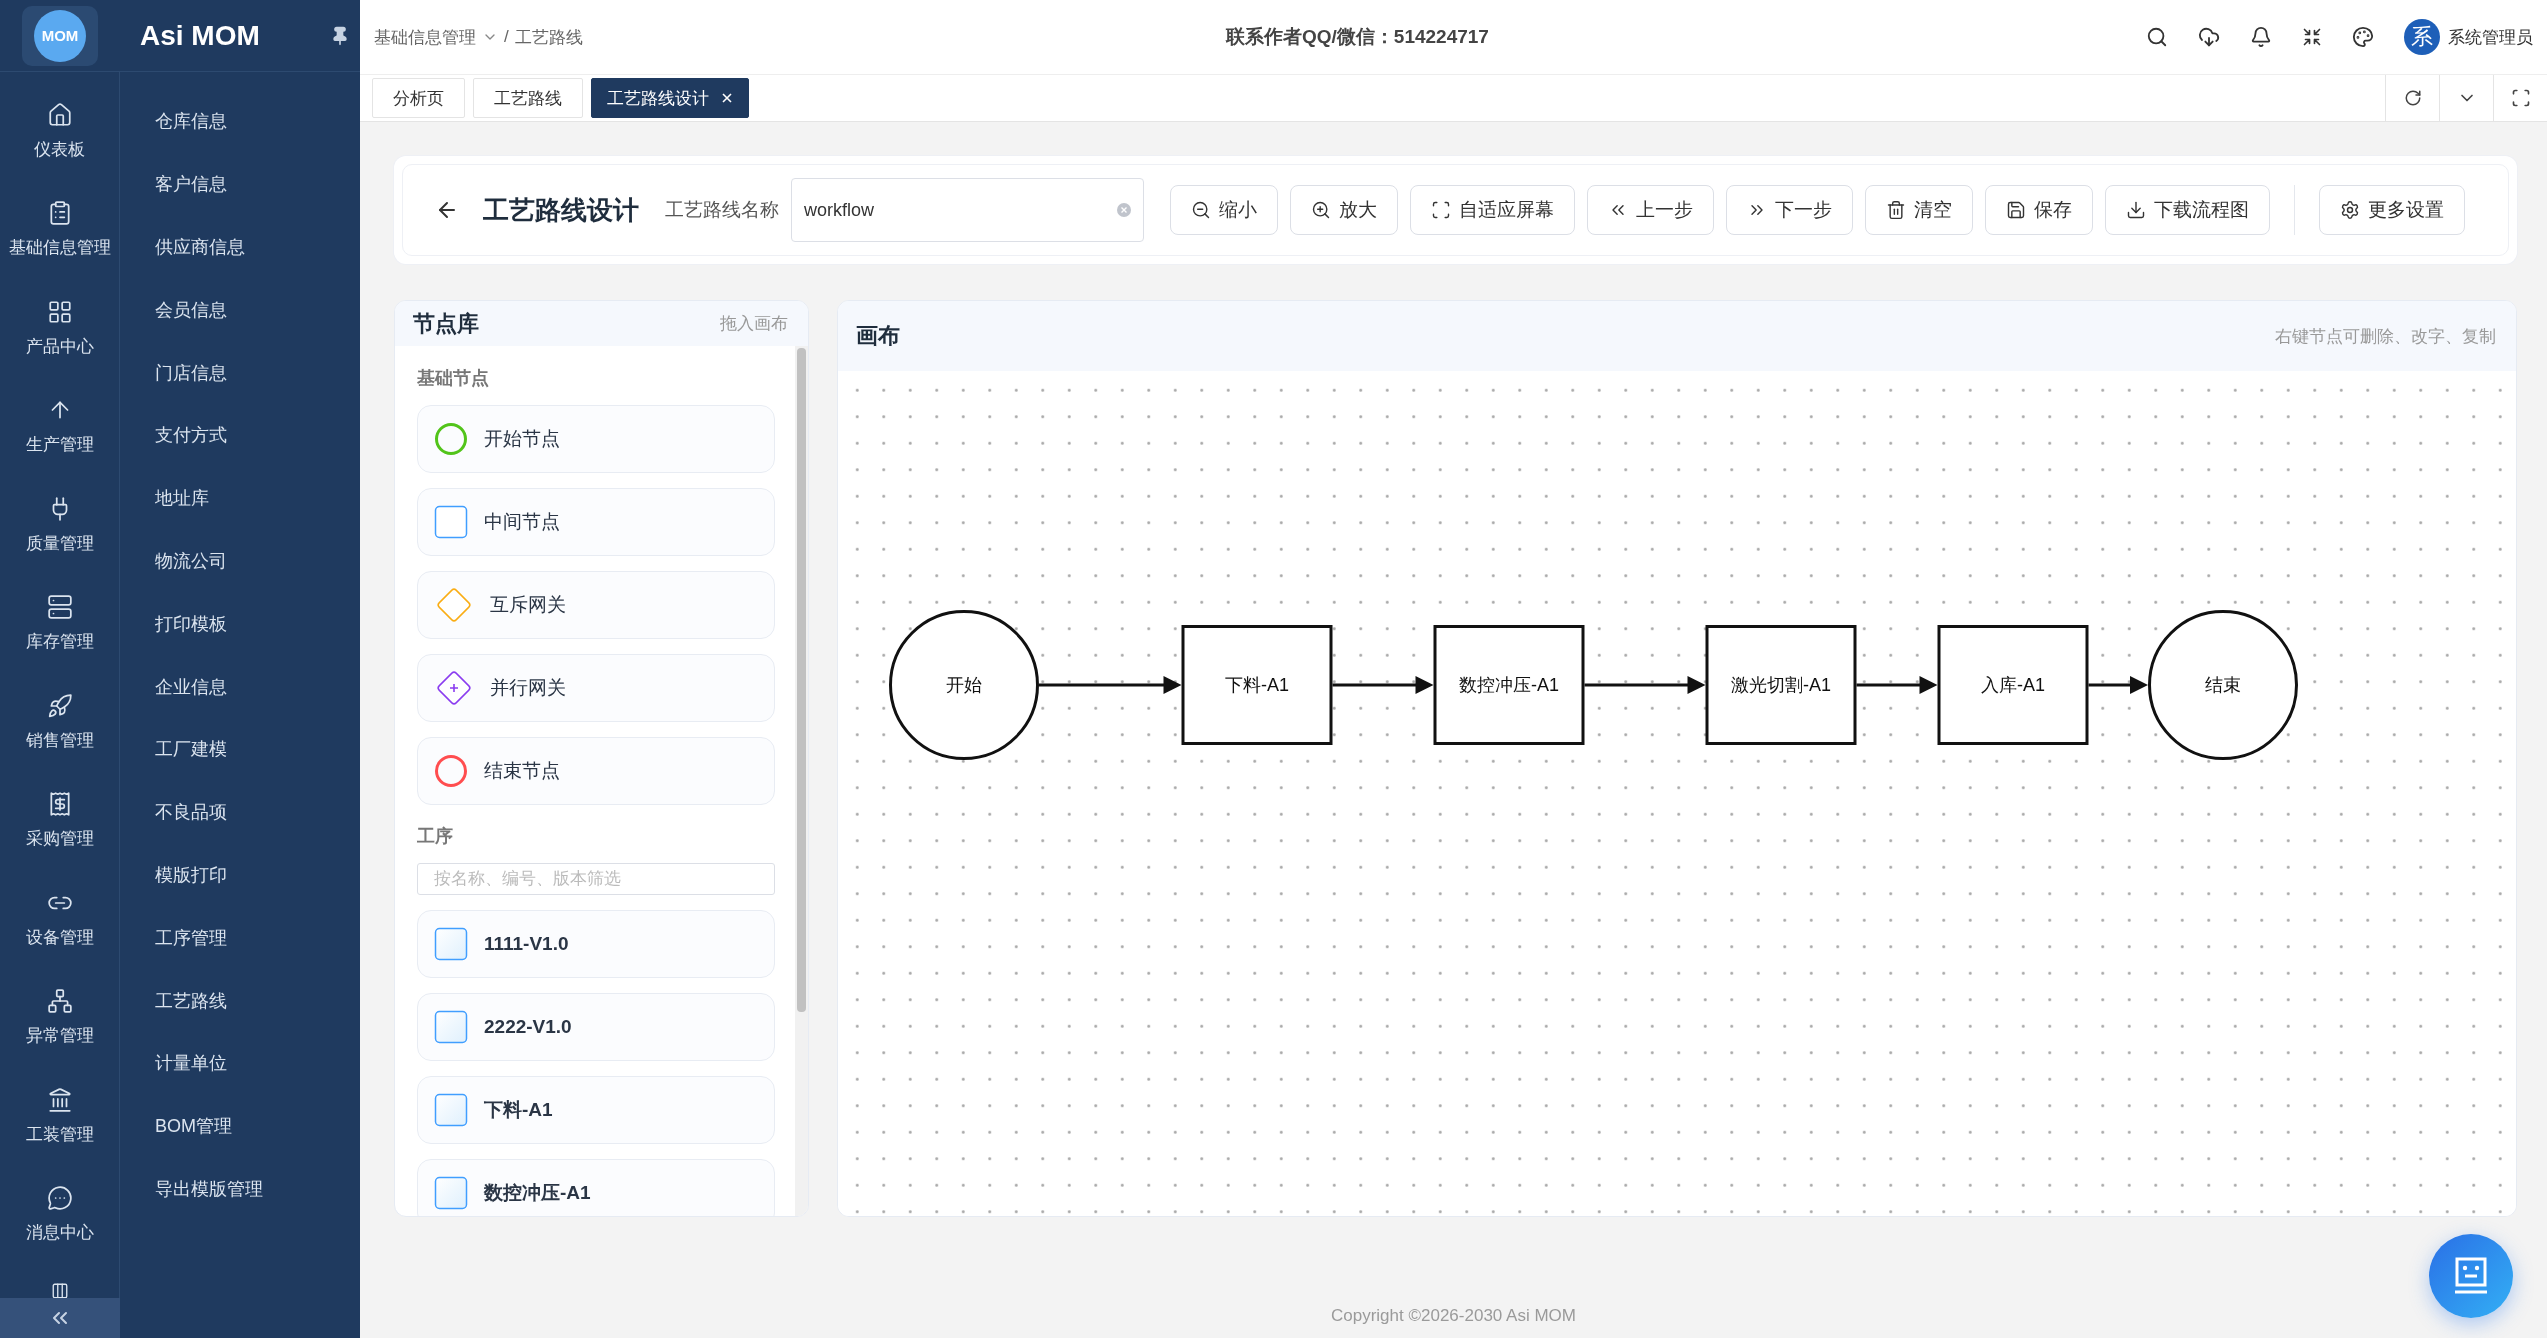 This screenshot has width=2547, height=1338. What do you see at coordinates (2392, 210) in the screenshot?
I see `toolbar-button: 更多设置` at bounding box center [2392, 210].